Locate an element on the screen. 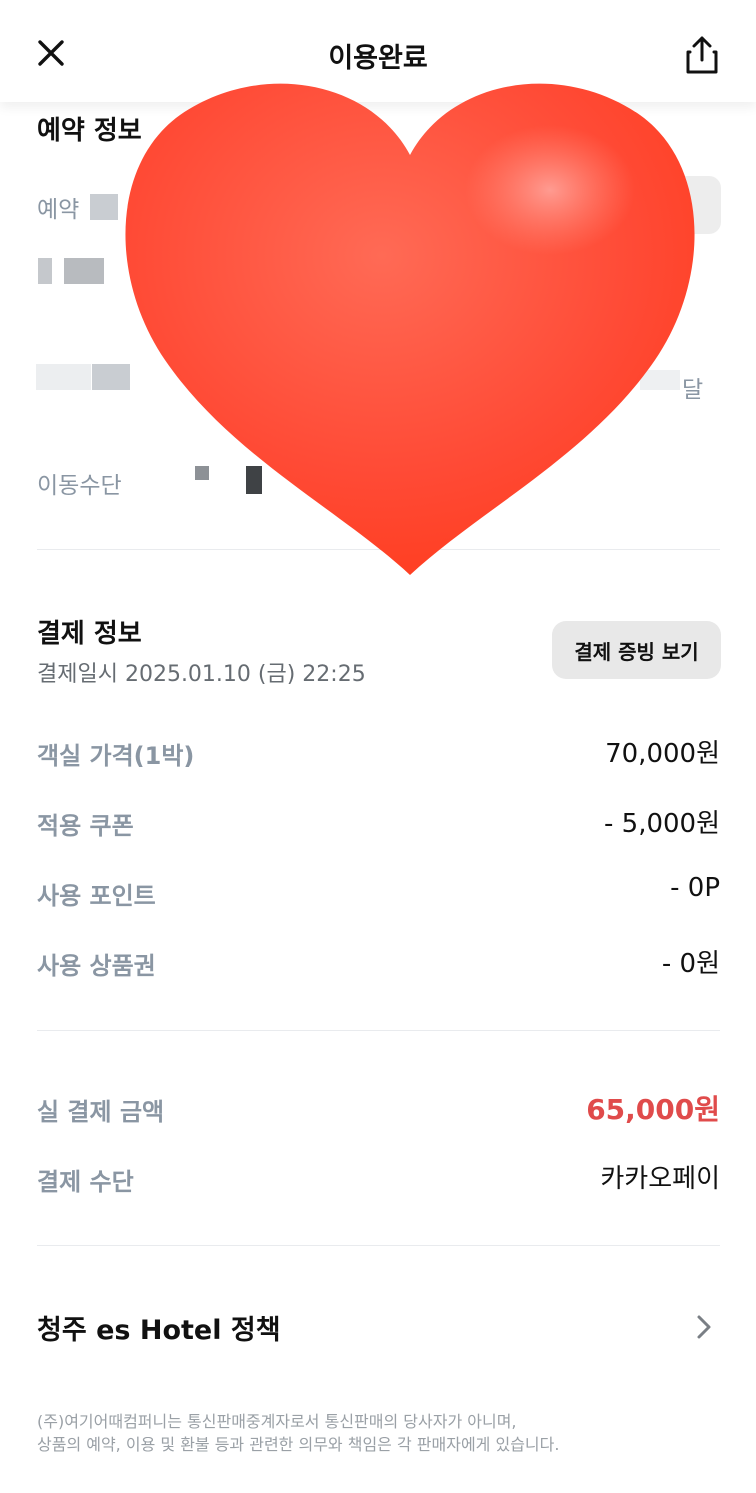 The width and height of the screenshot is (756, 1493). total-value: 65,000원 is located at coordinates (653, 1109).